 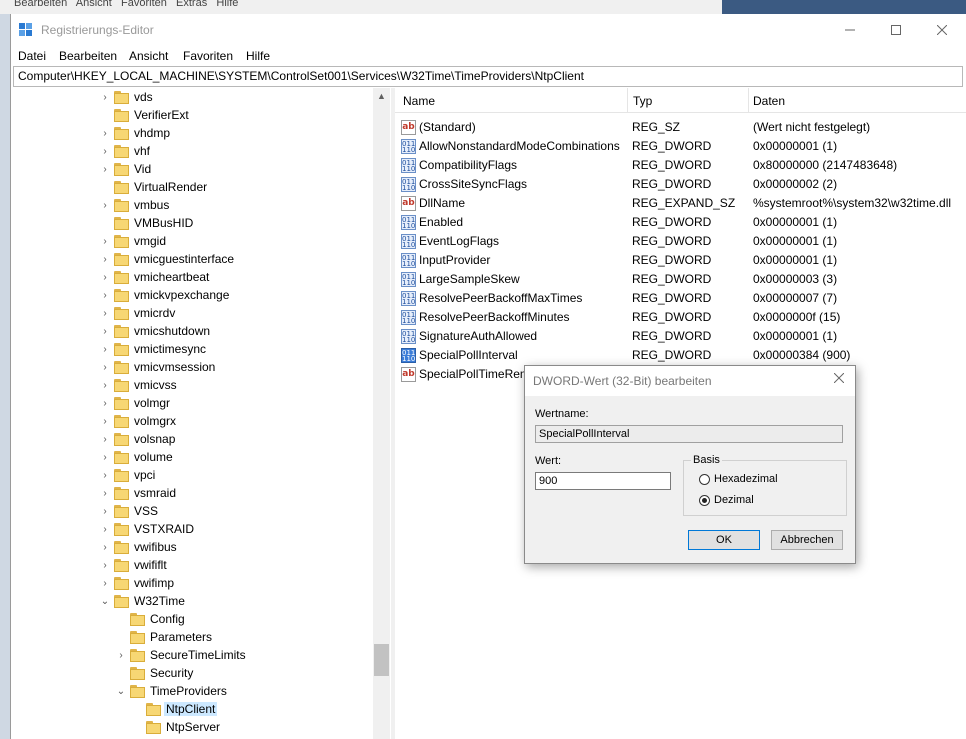 I want to click on tree-scrollbar: ▲, so click(x=381, y=413).